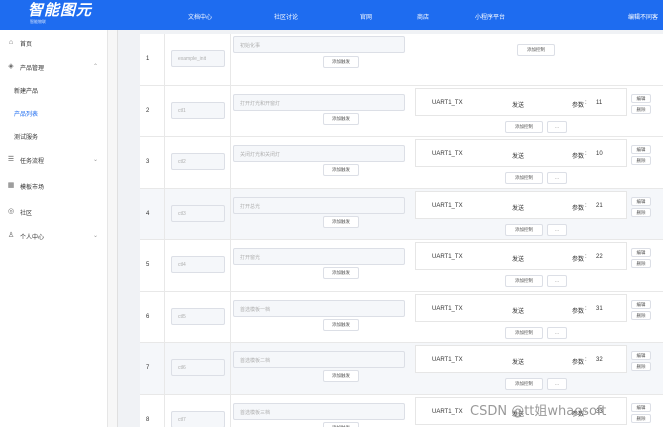  Describe the element at coordinates (26, 214) in the screenshot. I see `sidebar-item-label: 社区` at that location.